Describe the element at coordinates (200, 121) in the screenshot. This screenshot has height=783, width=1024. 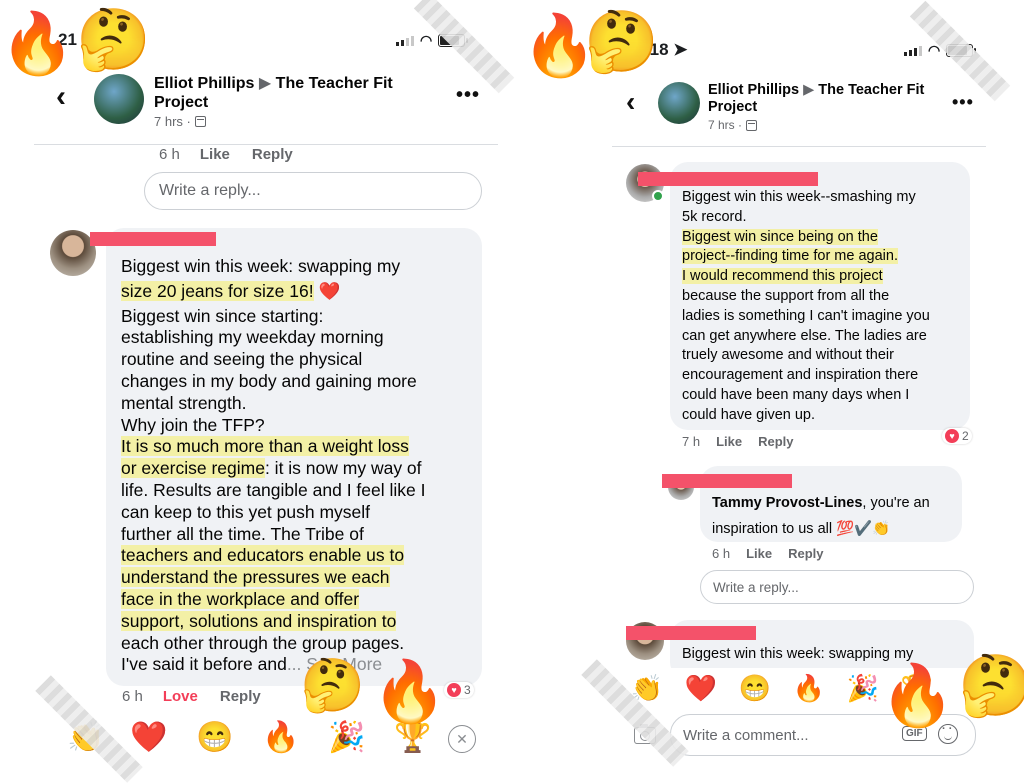
I see `group-privacy-icon` at that location.